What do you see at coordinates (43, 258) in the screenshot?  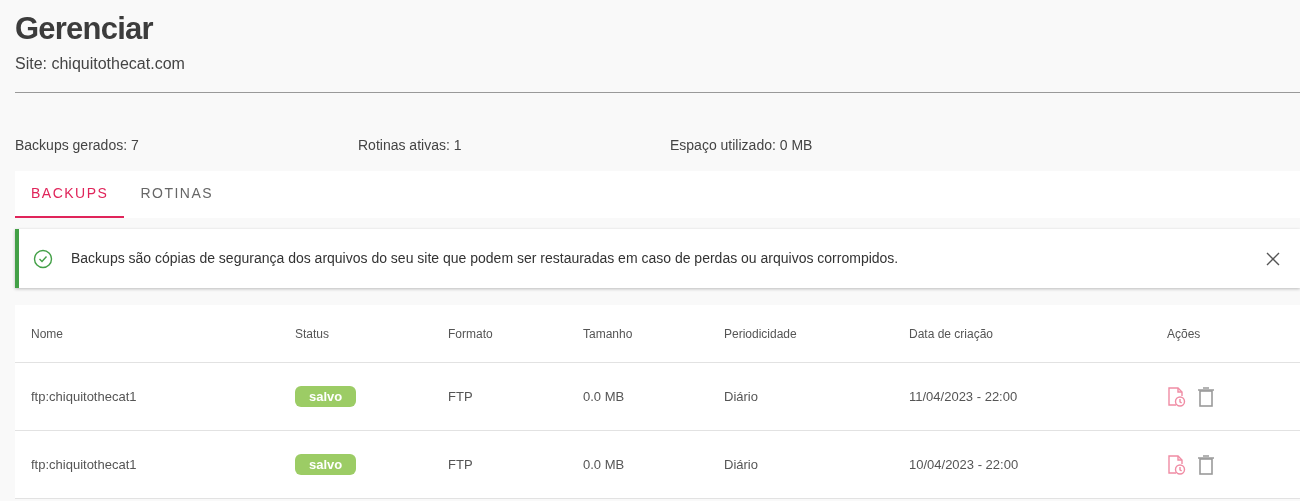 I see `check-circle-icon` at bounding box center [43, 258].